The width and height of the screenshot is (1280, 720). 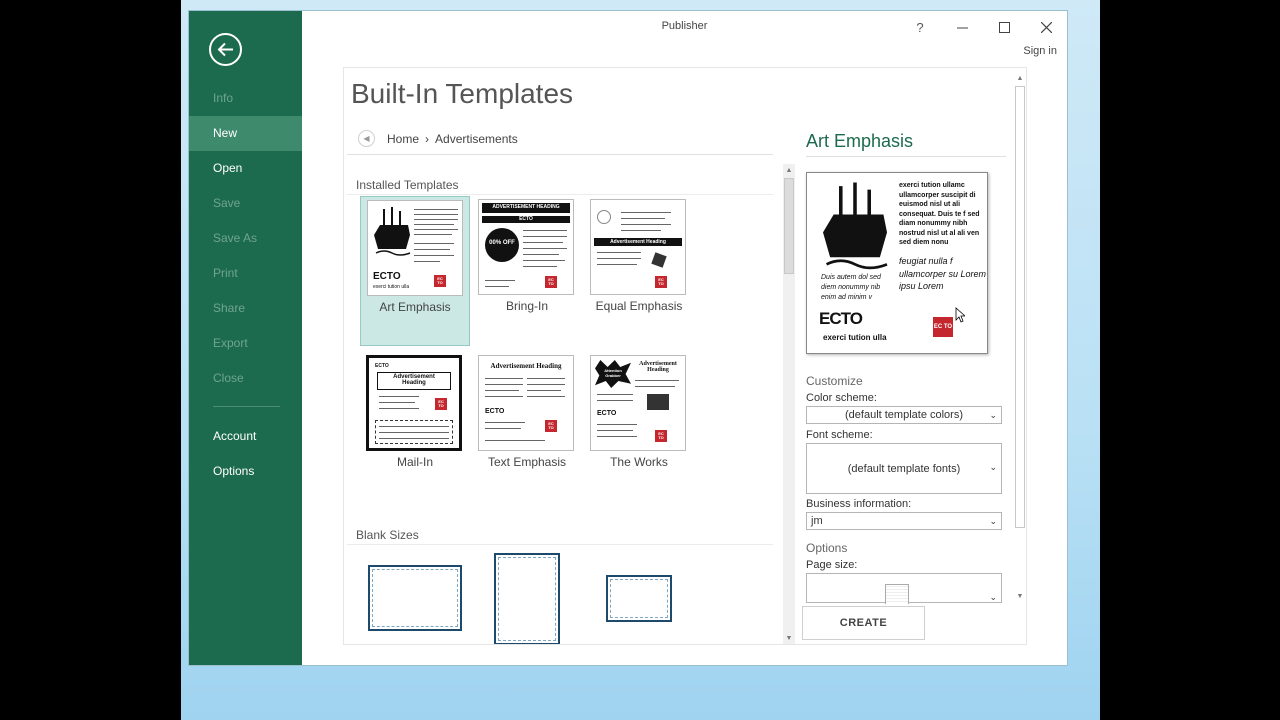 What do you see at coordinates (527, 306) in the screenshot?
I see `template-label: Bring-In` at bounding box center [527, 306].